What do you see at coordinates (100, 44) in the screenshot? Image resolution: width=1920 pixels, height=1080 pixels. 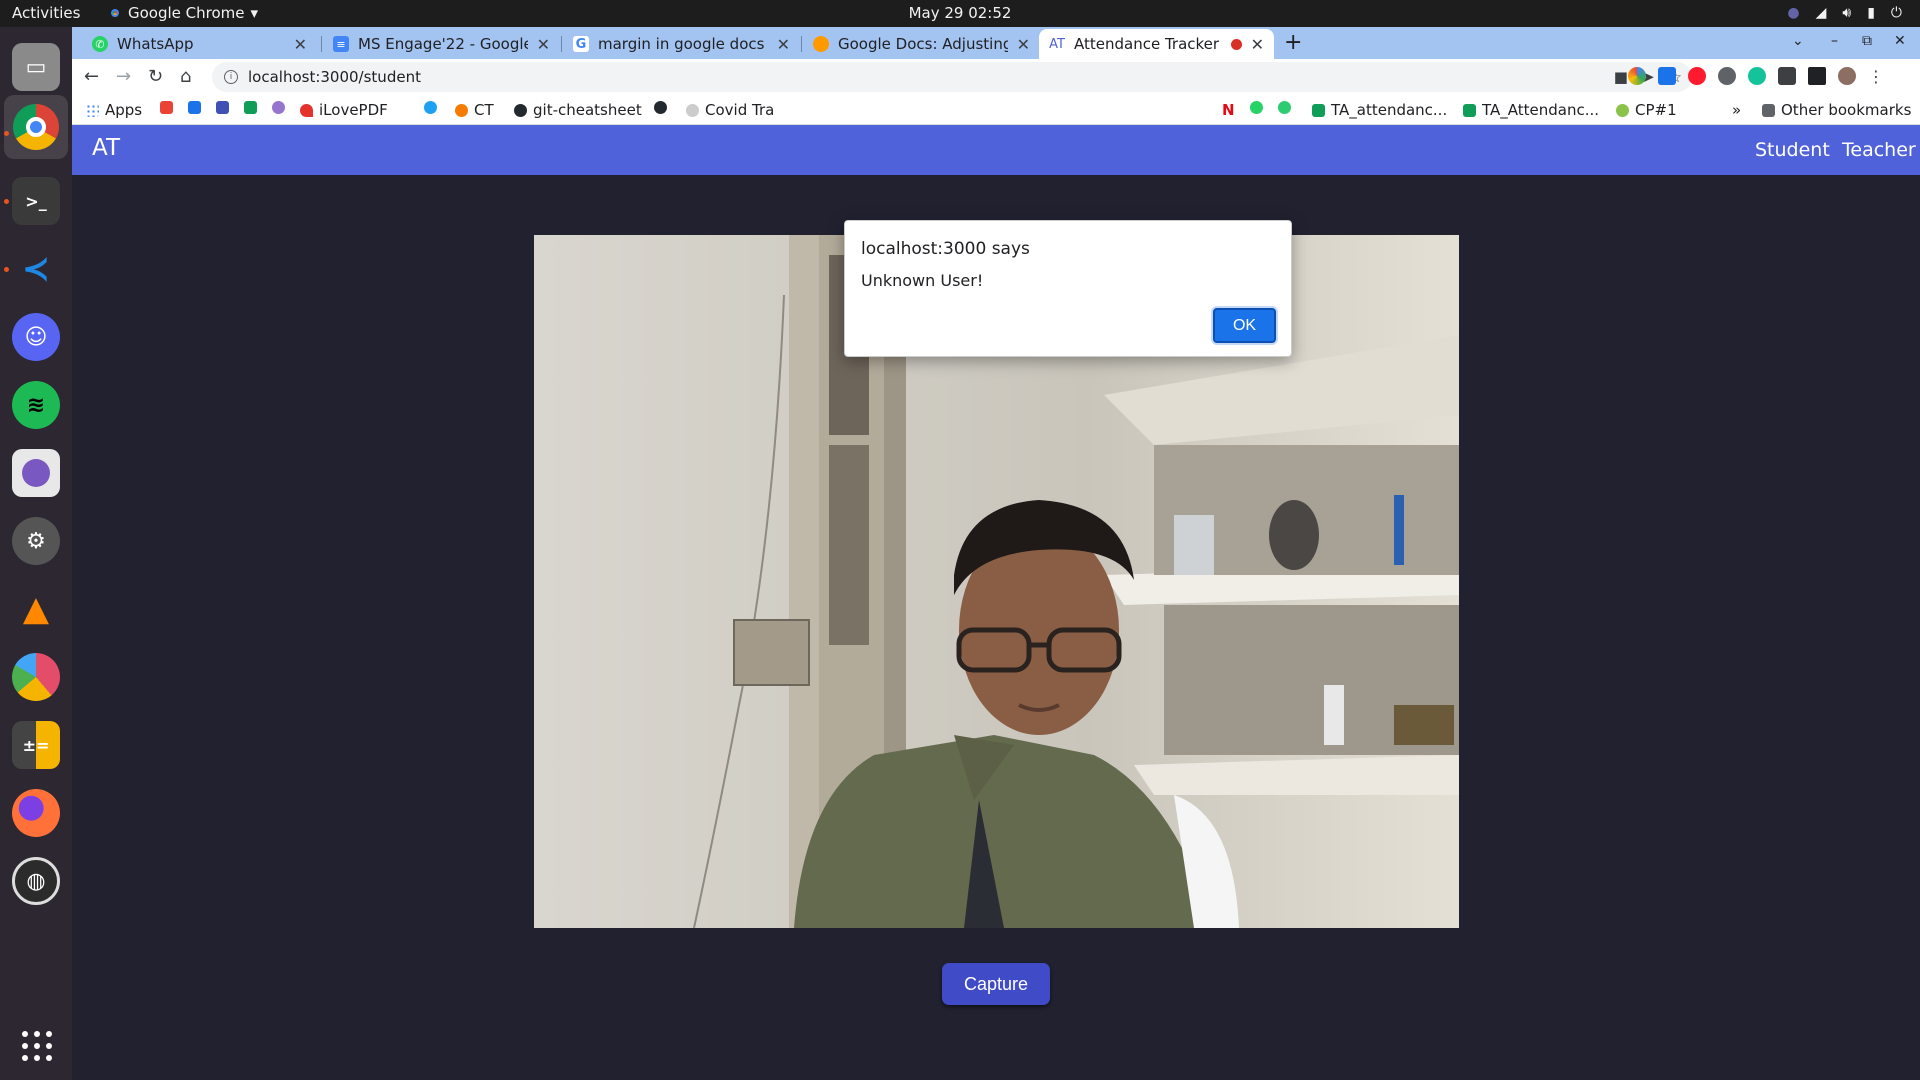 I see `whatsapp-icon: ✆` at bounding box center [100, 44].